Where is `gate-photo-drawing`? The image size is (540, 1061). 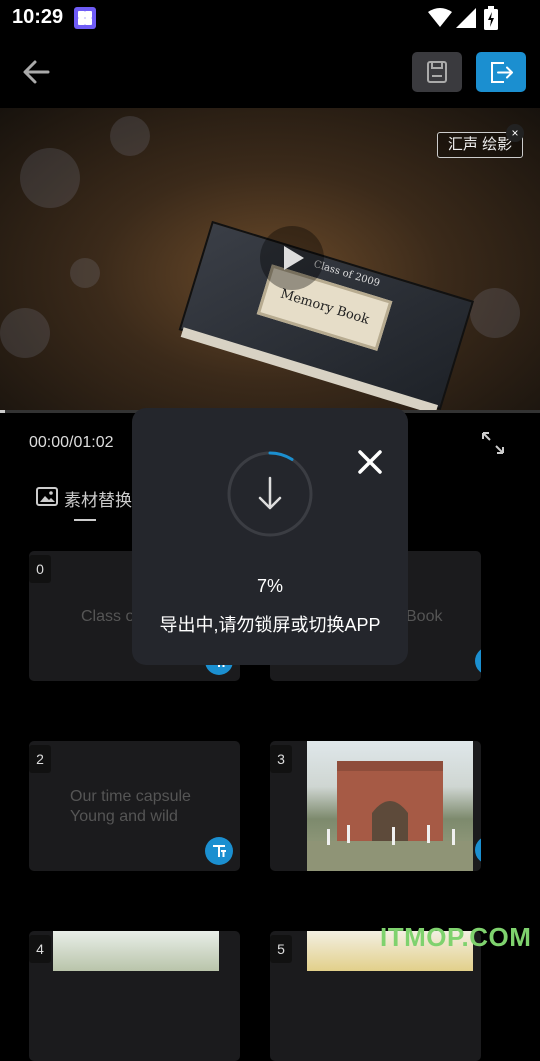 gate-photo-drawing is located at coordinates (390, 816).